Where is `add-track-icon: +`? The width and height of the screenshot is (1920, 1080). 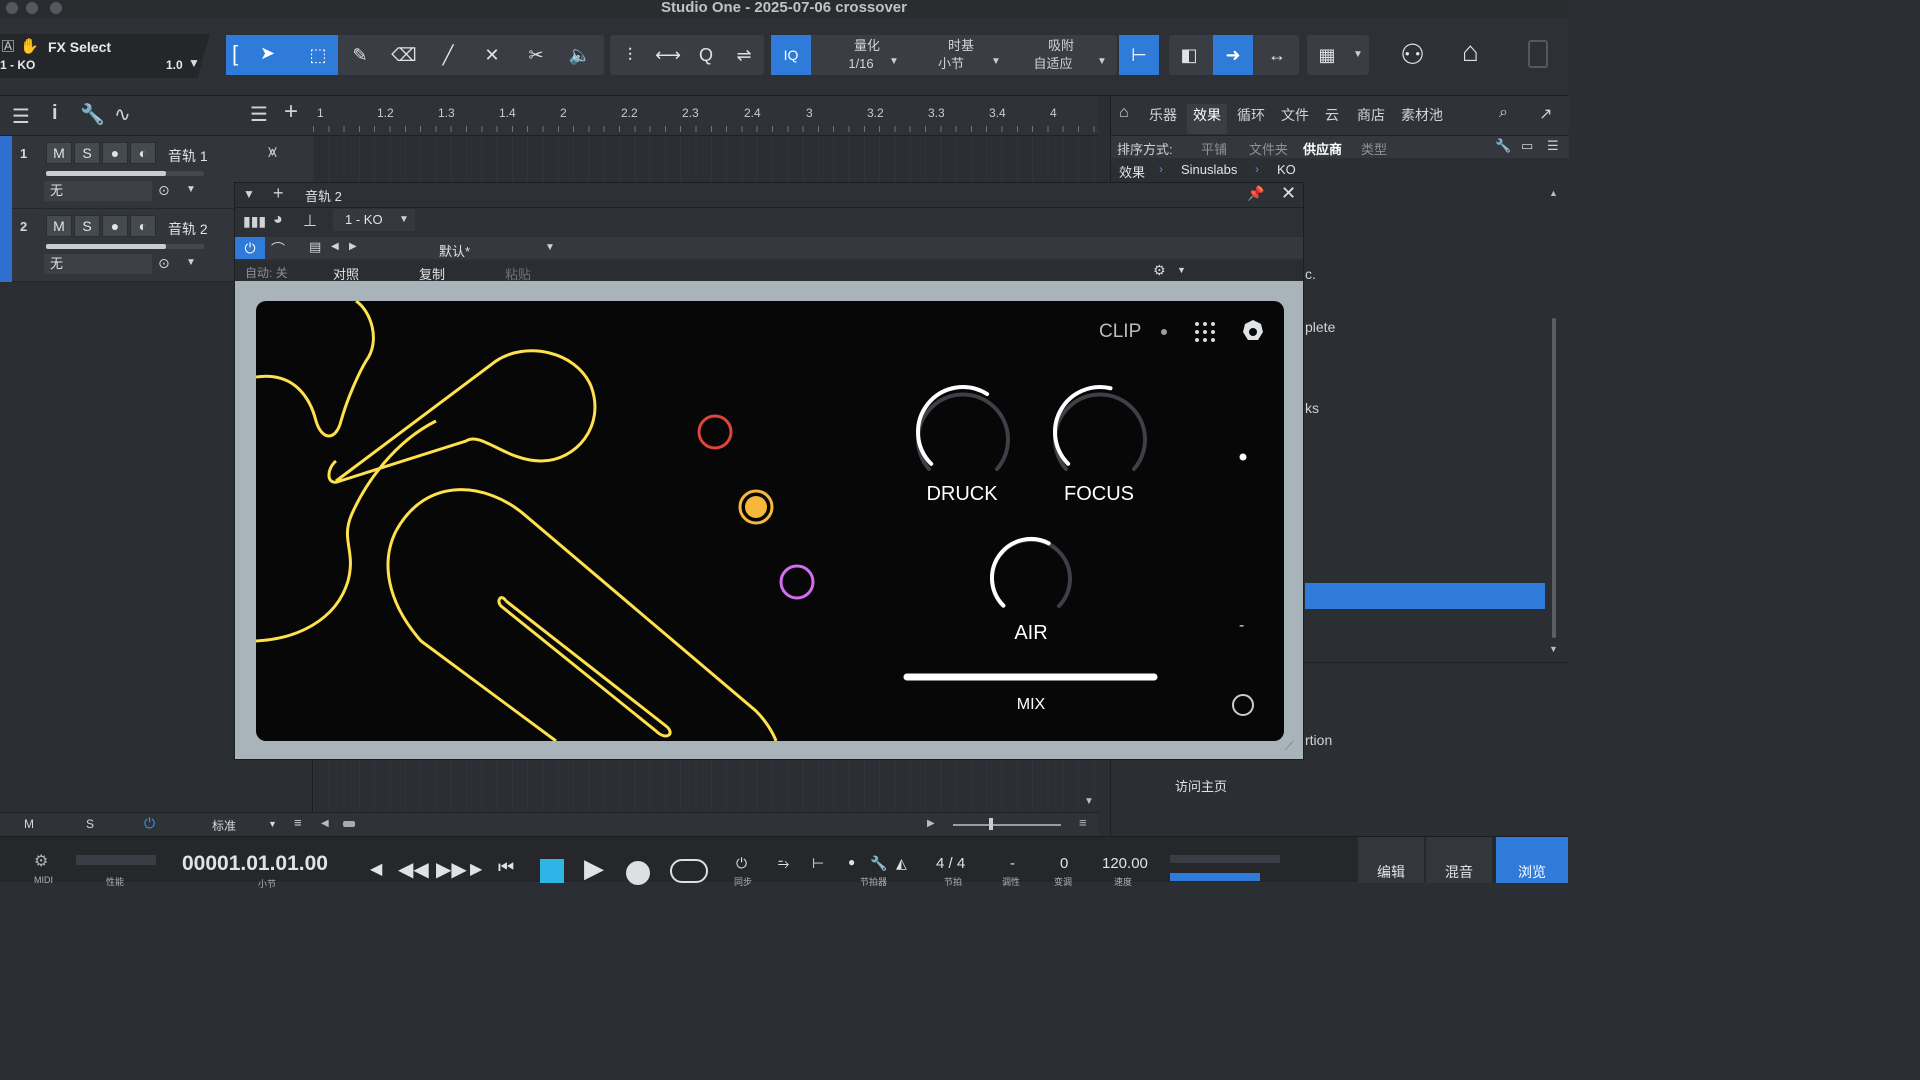
add-track-icon: + is located at coordinates (291, 112).